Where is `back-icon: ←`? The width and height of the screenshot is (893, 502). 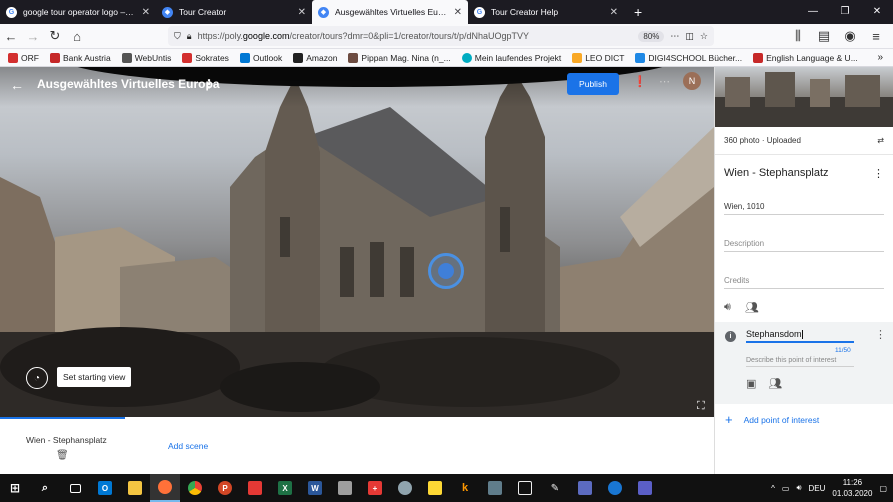
back-icon: ← is located at coordinates (11, 36).